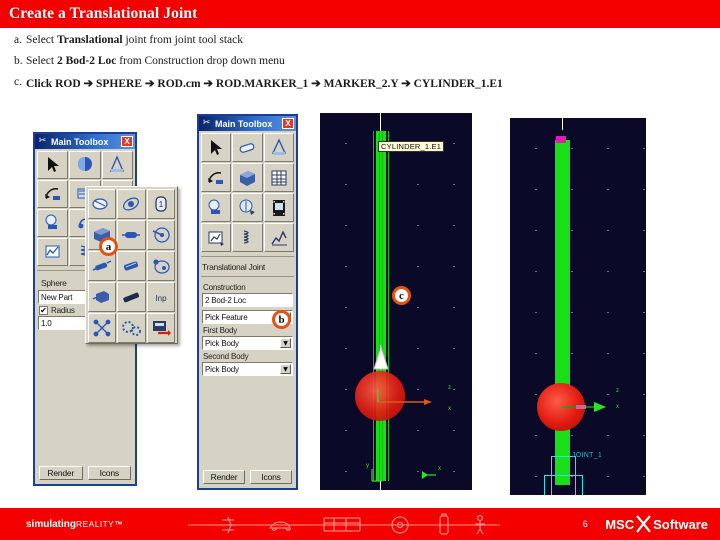 The height and width of the screenshot is (540, 720). What do you see at coordinates (86, 61) in the screenshot?
I see `step-b-bold: 2 Bod-2 Loc` at bounding box center [86, 61].